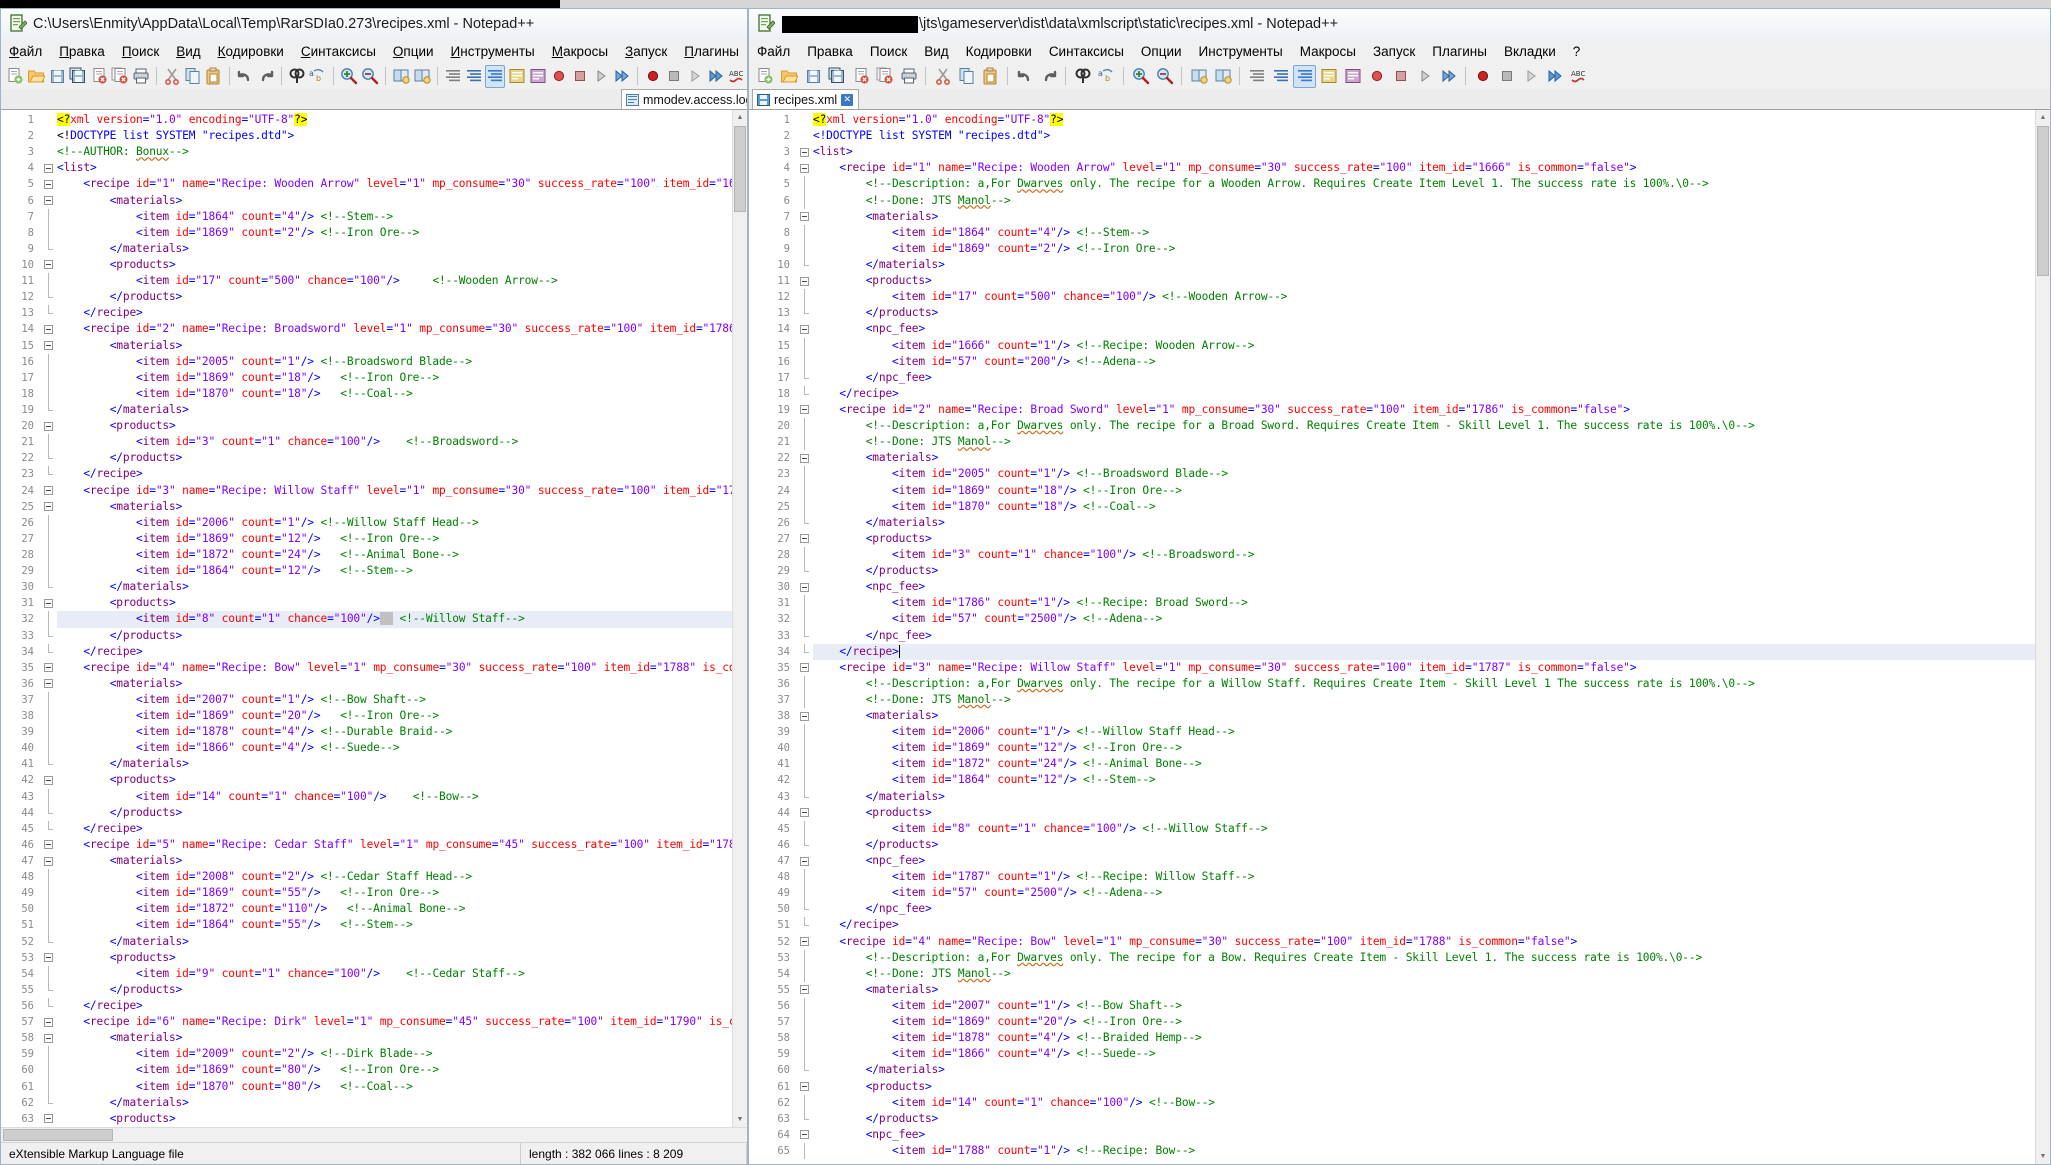 The width and height of the screenshot is (2051, 1165). I want to click on replace-icon: ab, so click(318, 76).